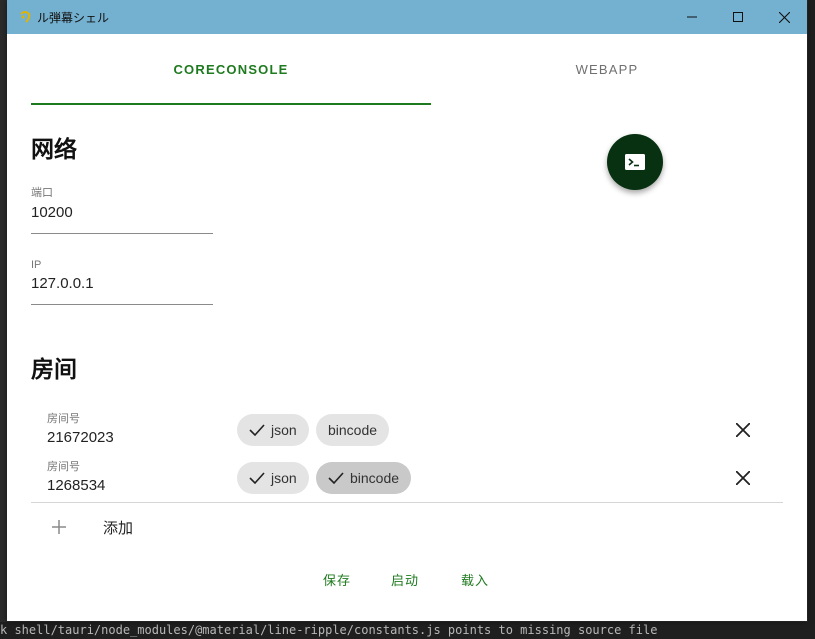  I want to click on background-window, so click(811, 319).